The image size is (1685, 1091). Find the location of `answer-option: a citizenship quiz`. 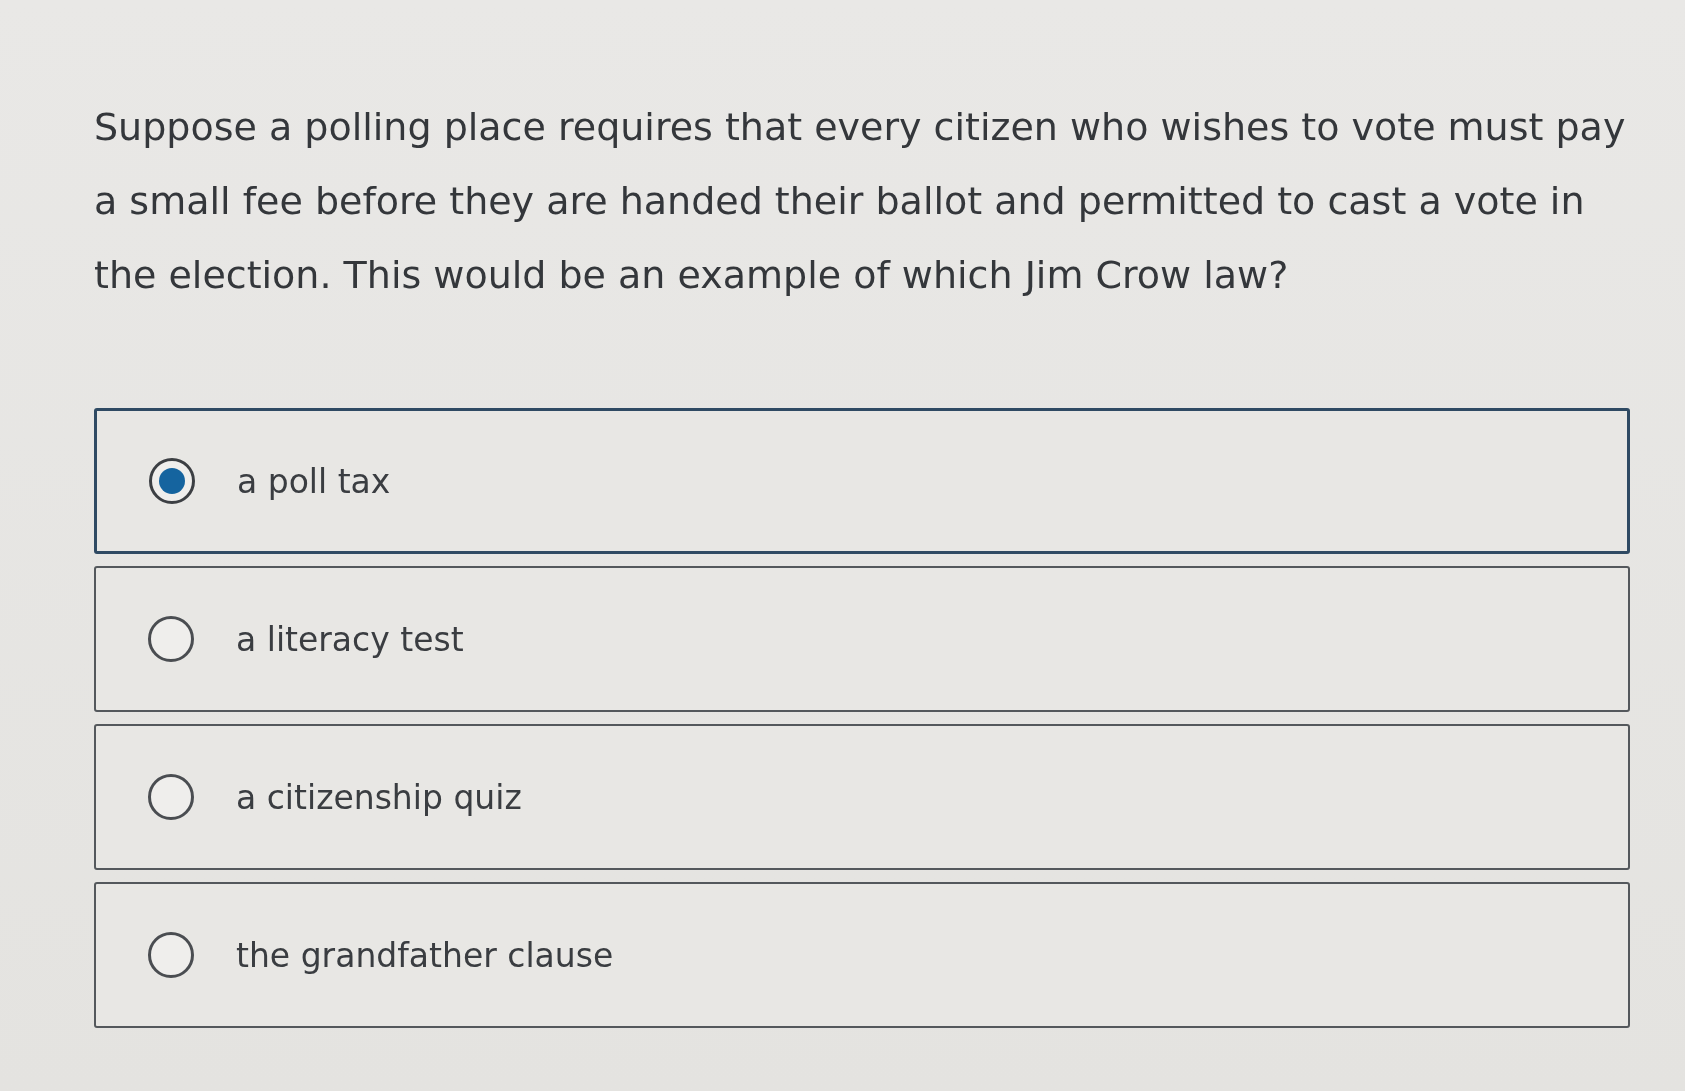

answer-option: a citizenship quiz is located at coordinates (862, 797).